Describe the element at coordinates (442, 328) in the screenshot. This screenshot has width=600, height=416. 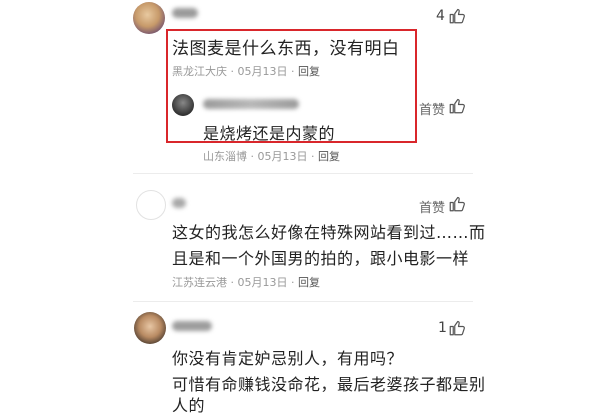
I see `like-count: 1` at that location.